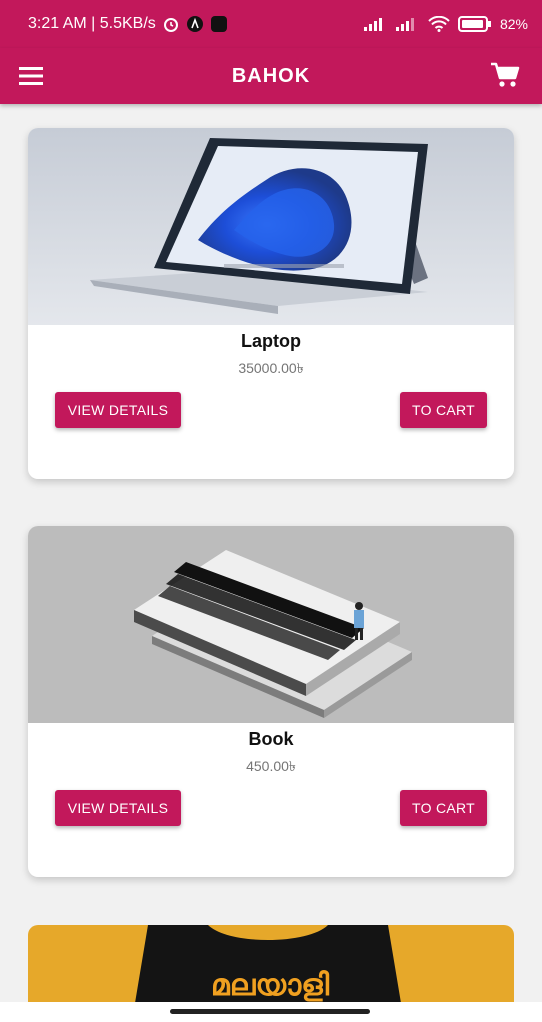  What do you see at coordinates (170, 25) in the screenshot?
I see `alarm-icon` at bounding box center [170, 25].